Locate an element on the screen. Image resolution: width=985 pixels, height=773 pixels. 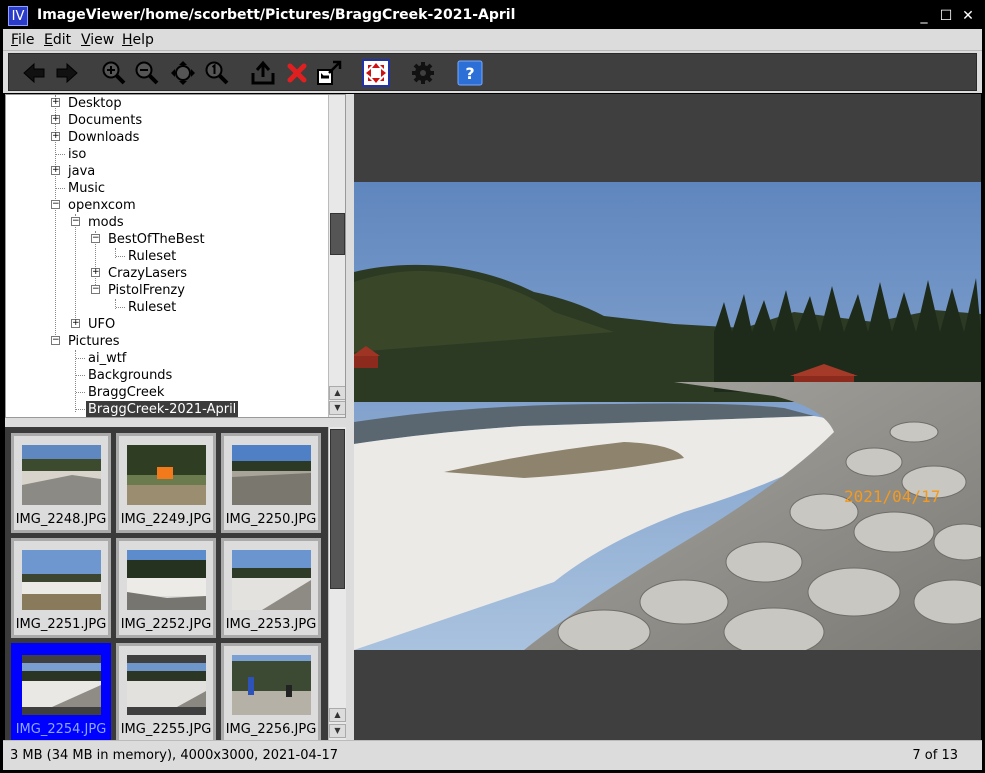
tree-item-pictures: − Pictures is located at coordinates (166, 341).